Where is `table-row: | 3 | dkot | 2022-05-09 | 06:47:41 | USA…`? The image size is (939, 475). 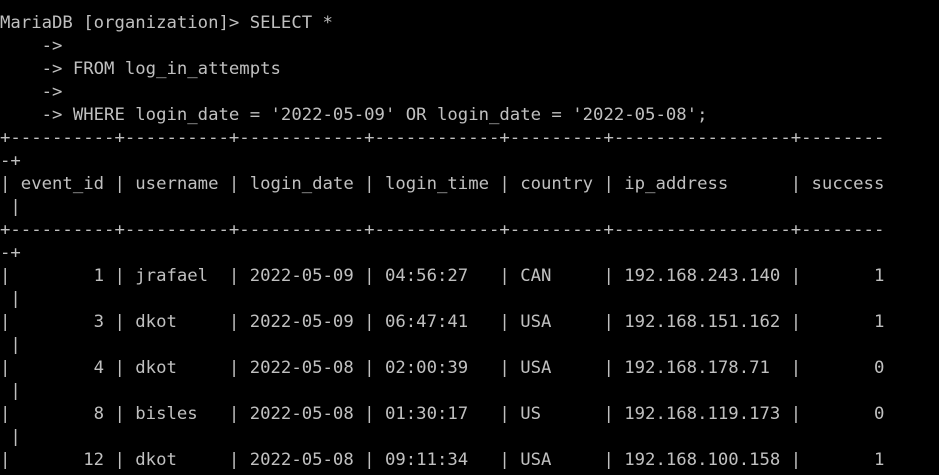 table-row: | 3 | dkot | 2022-05-09 | 06:47:41 | USA… is located at coordinates (442, 322).